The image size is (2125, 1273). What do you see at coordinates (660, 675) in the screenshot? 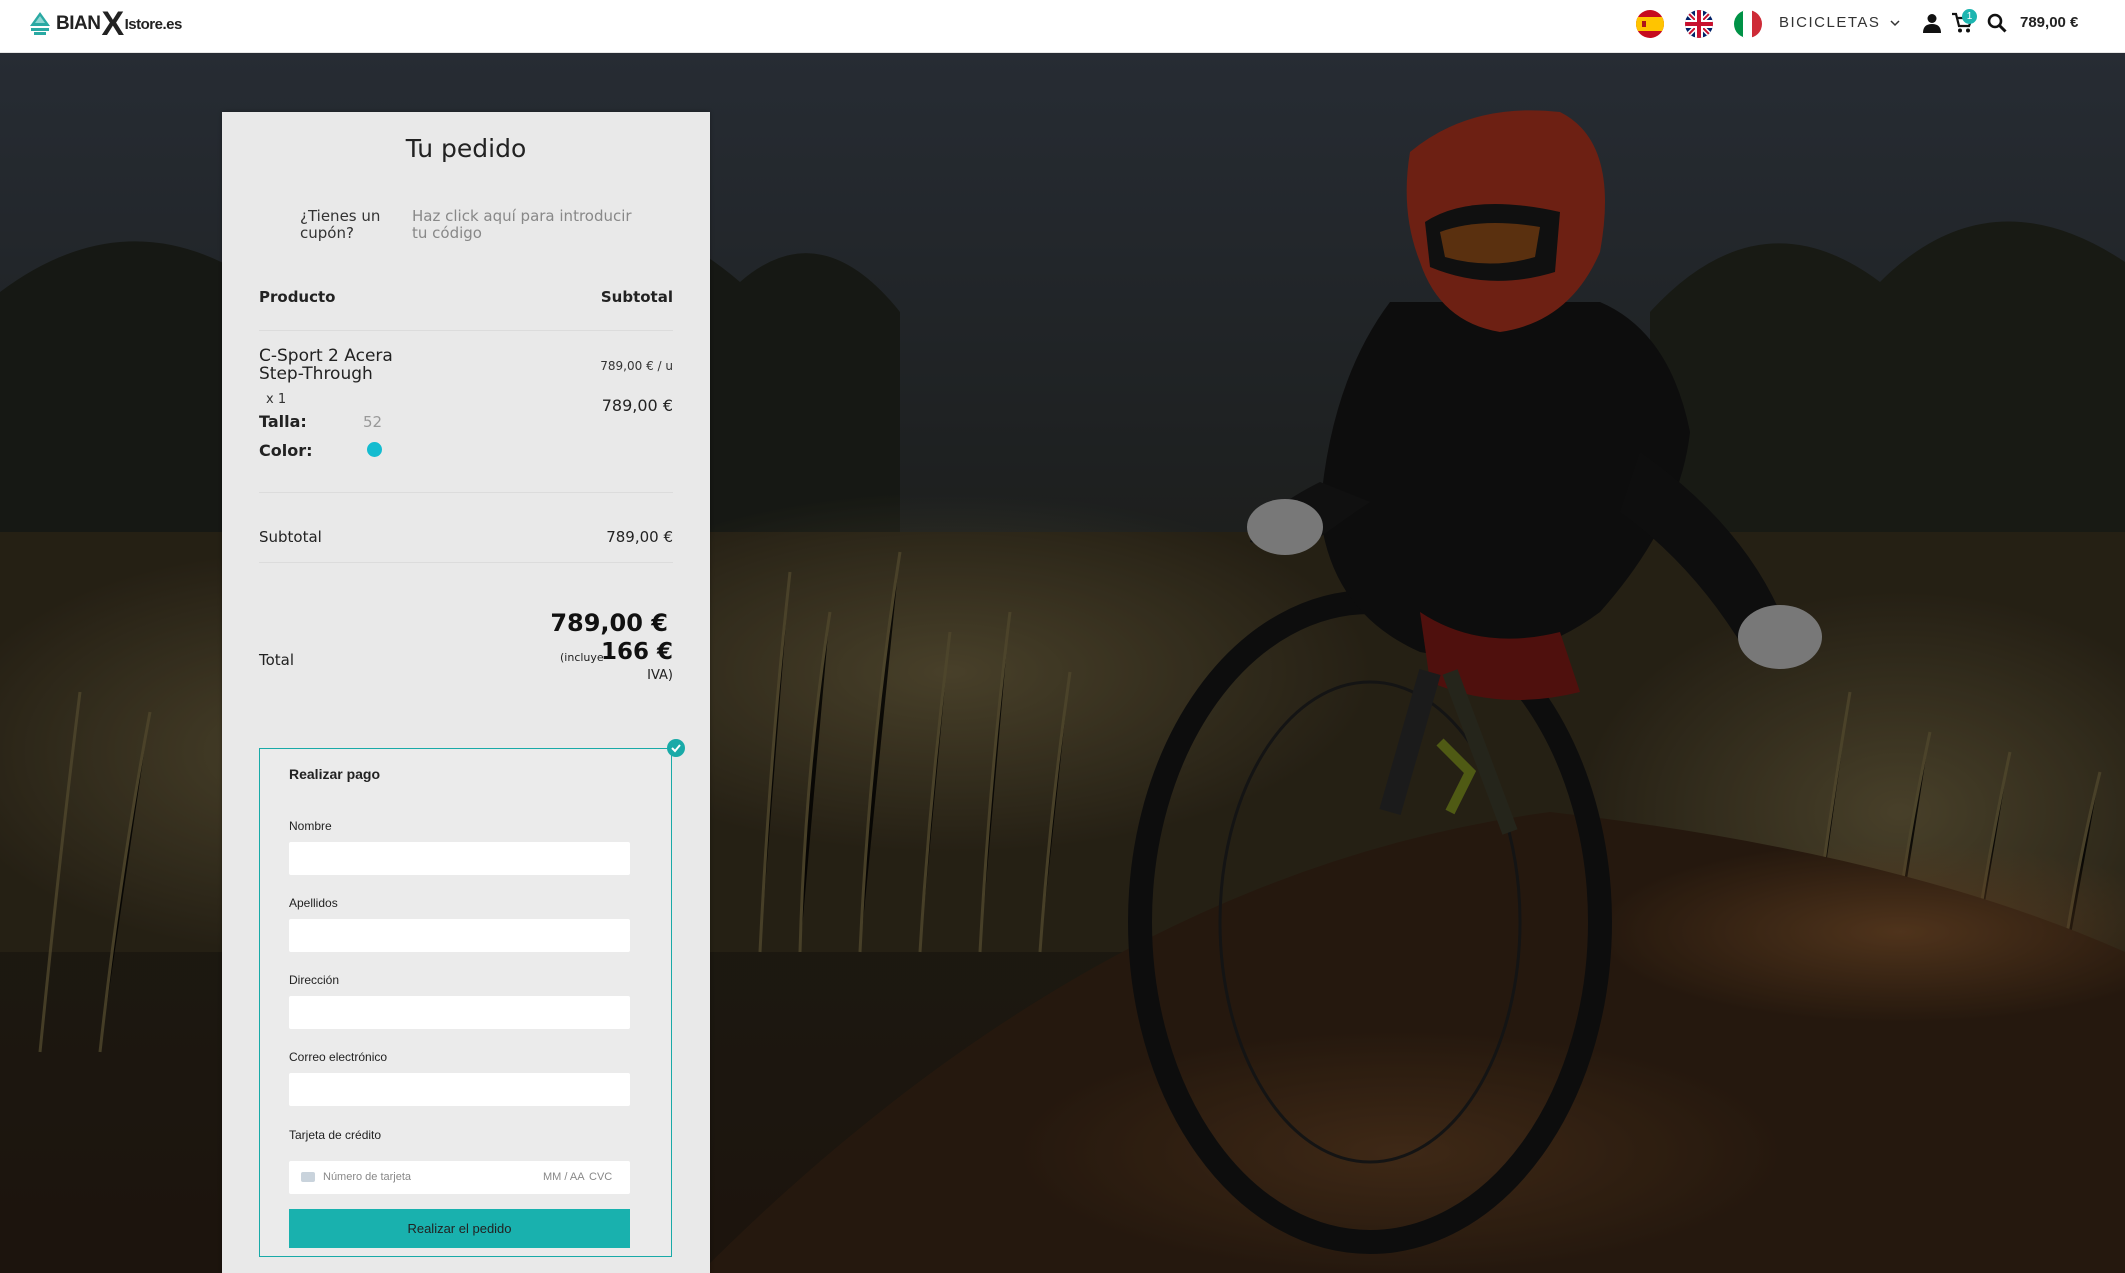
I see `tax-suffix: IVA)` at bounding box center [660, 675].